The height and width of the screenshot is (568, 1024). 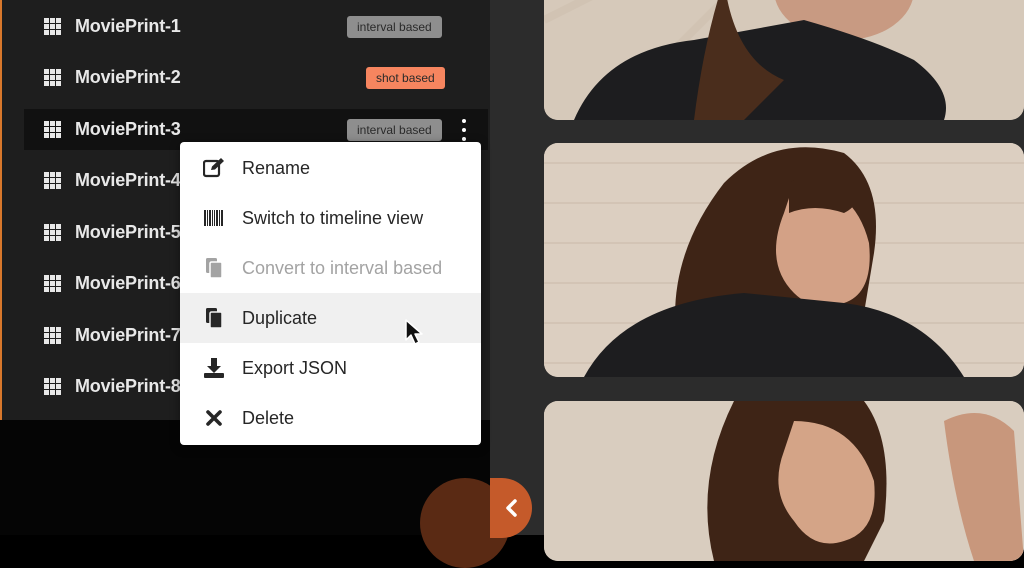 I want to click on edit-icon, so click(x=214, y=168).